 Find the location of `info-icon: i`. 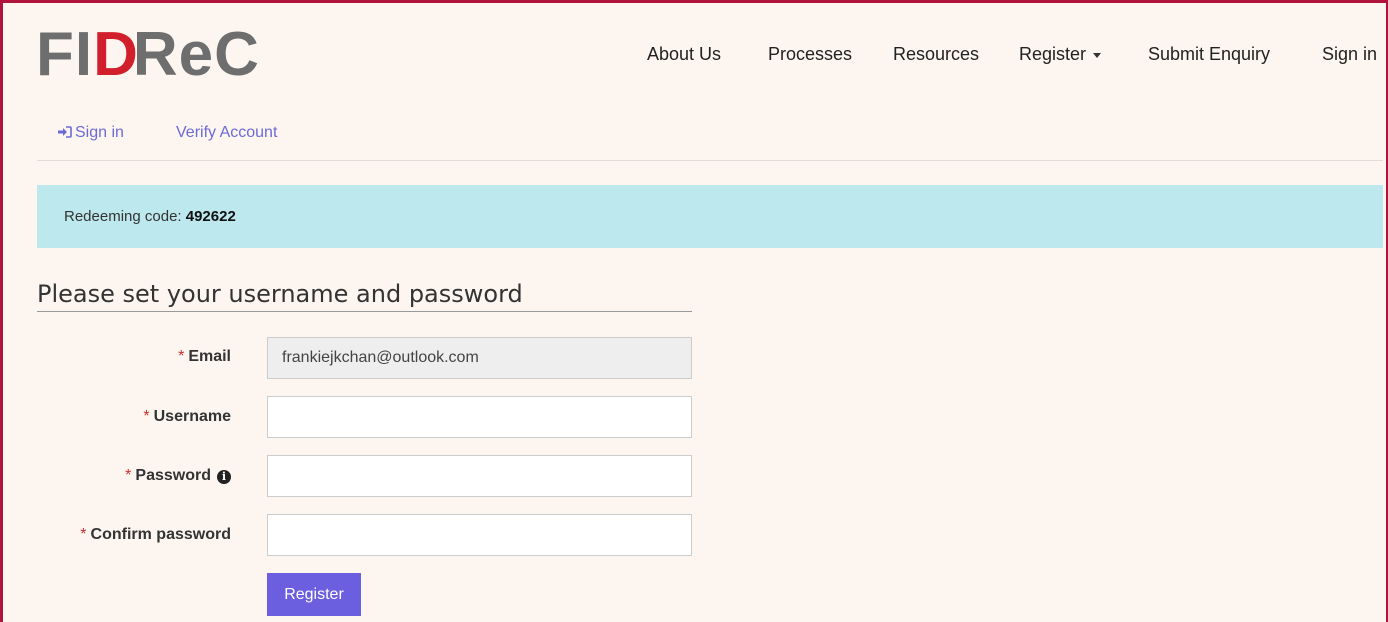

info-icon: i is located at coordinates (224, 477).